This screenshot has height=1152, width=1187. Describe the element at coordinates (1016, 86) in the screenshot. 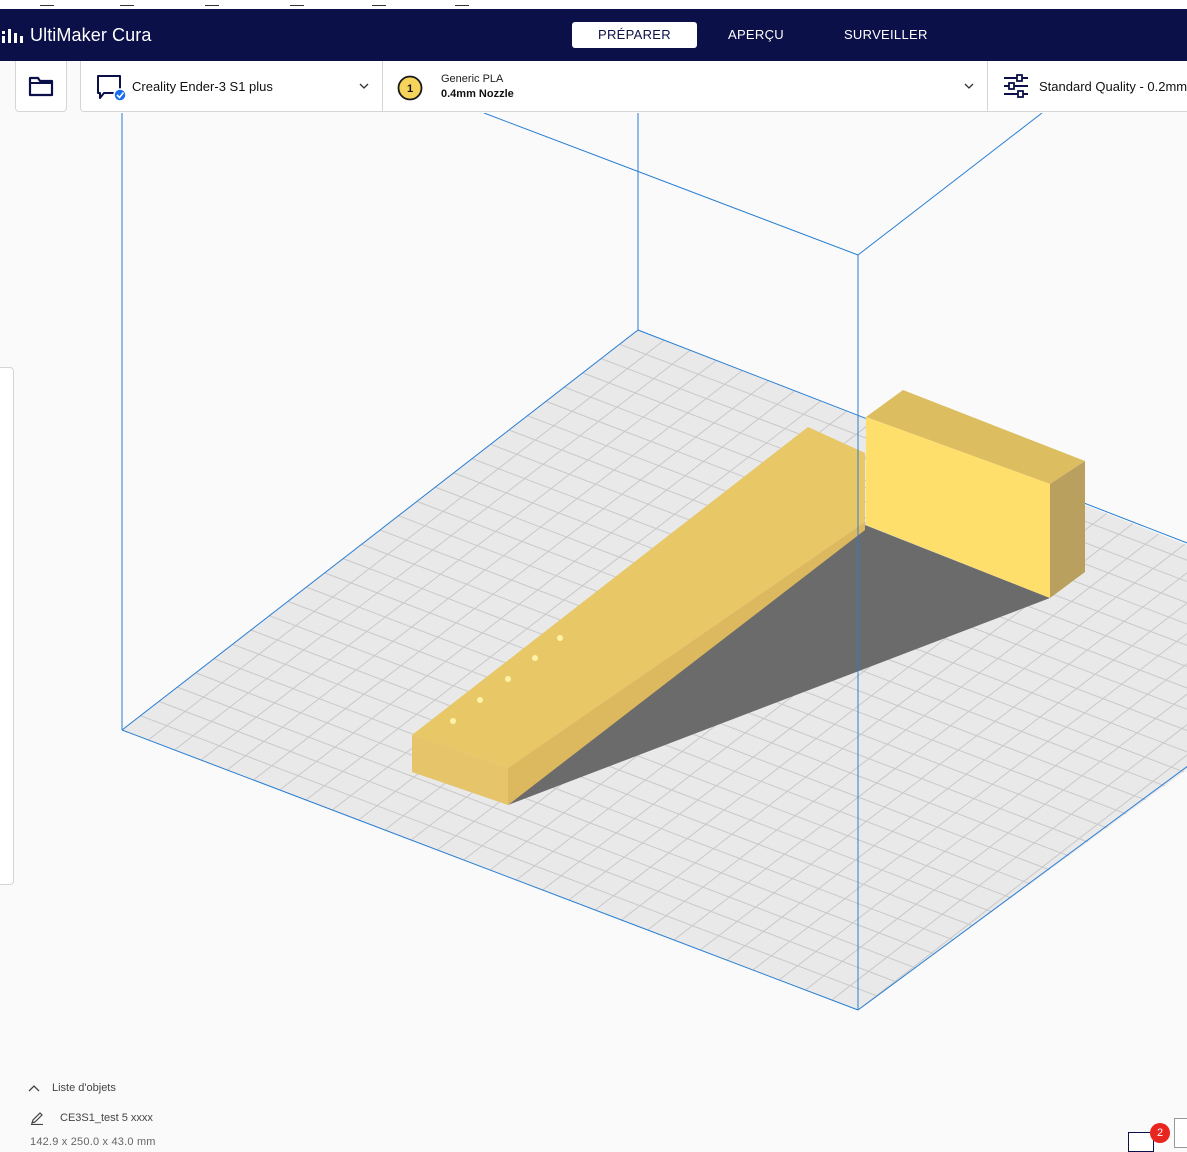

I see `settings-sliders-icon` at that location.